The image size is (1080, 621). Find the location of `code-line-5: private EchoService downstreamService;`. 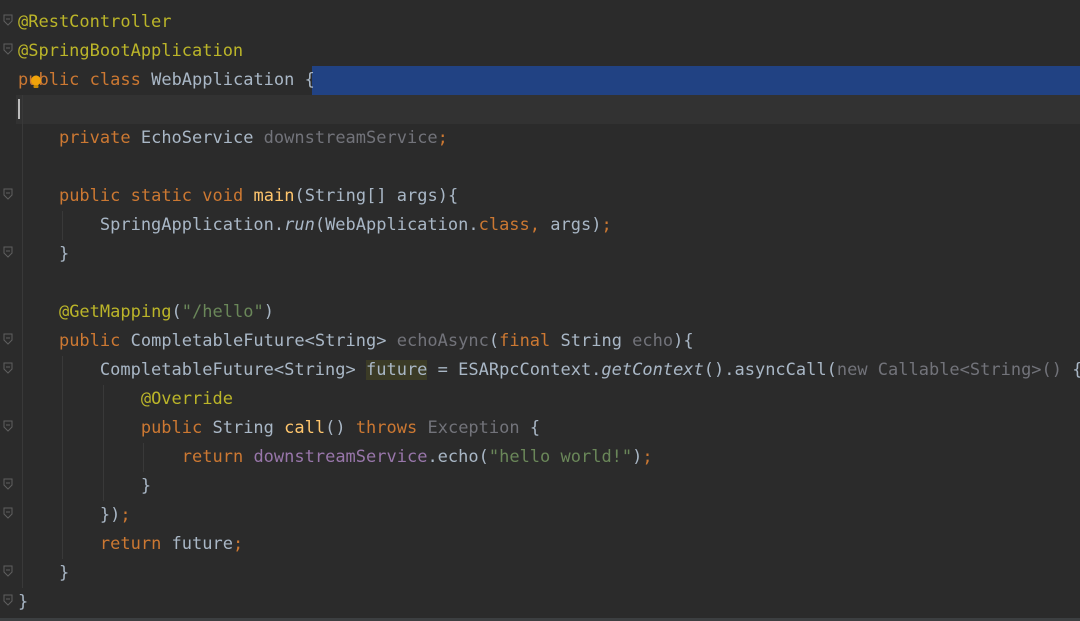

code-line-5: private EchoService downstreamService; is located at coordinates (233, 138).